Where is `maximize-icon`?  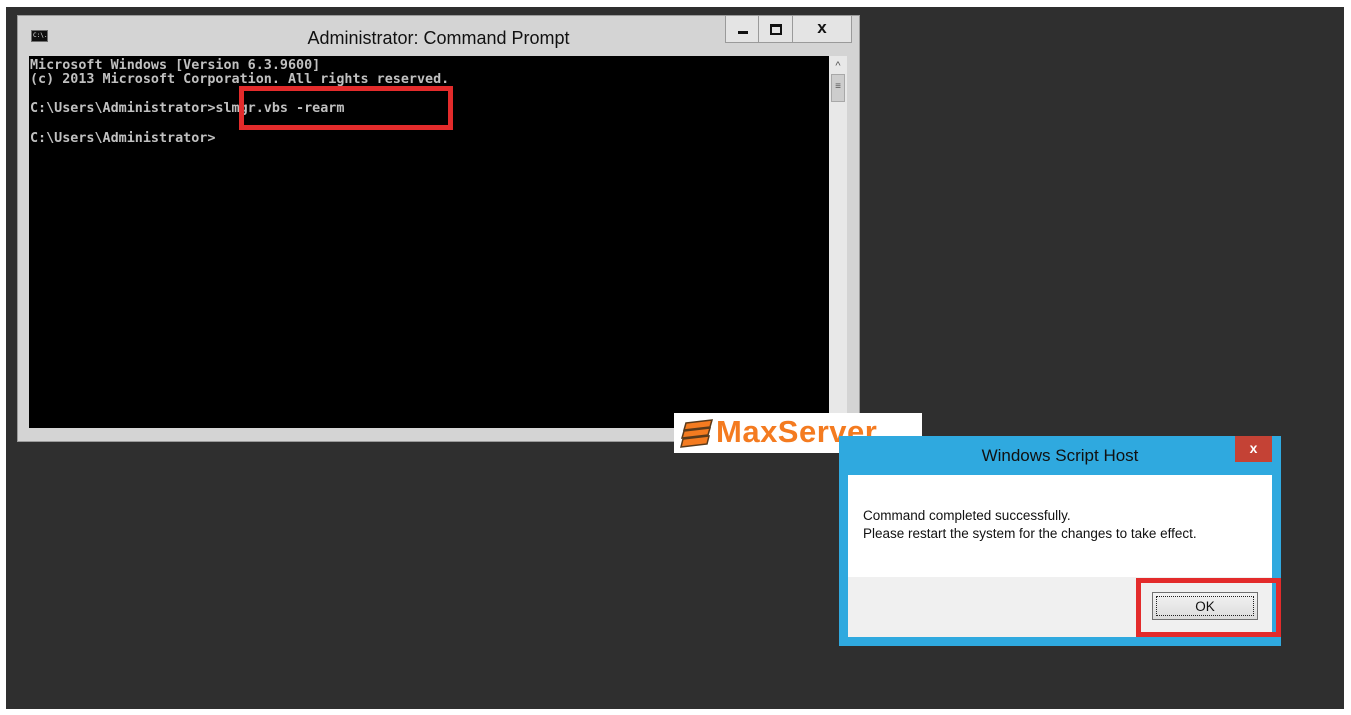
maximize-icon is located at coordinates (776, 29).